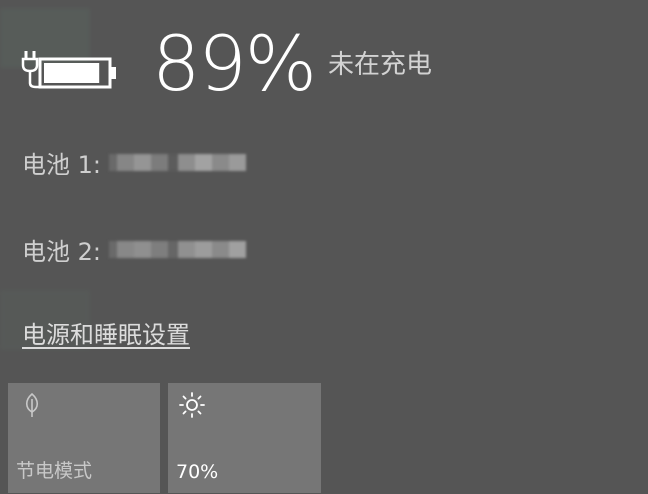 This screenshot has width=648, height=494. Describe the element at coordinates (61, 252) in the screenshot. I see `battery-2-label: 电池 2:` at that location.